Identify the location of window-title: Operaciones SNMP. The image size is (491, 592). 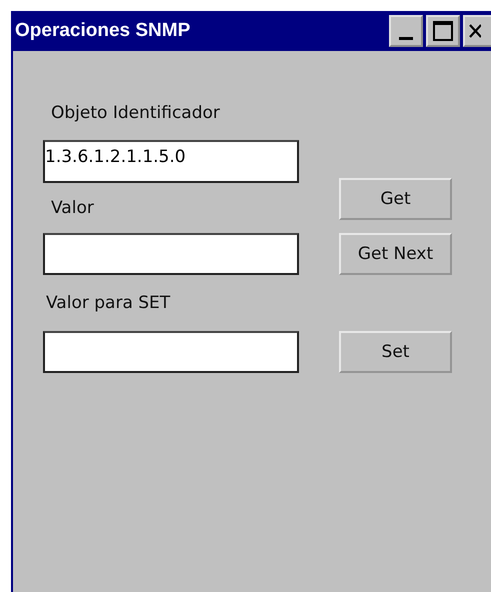
(102, 31).